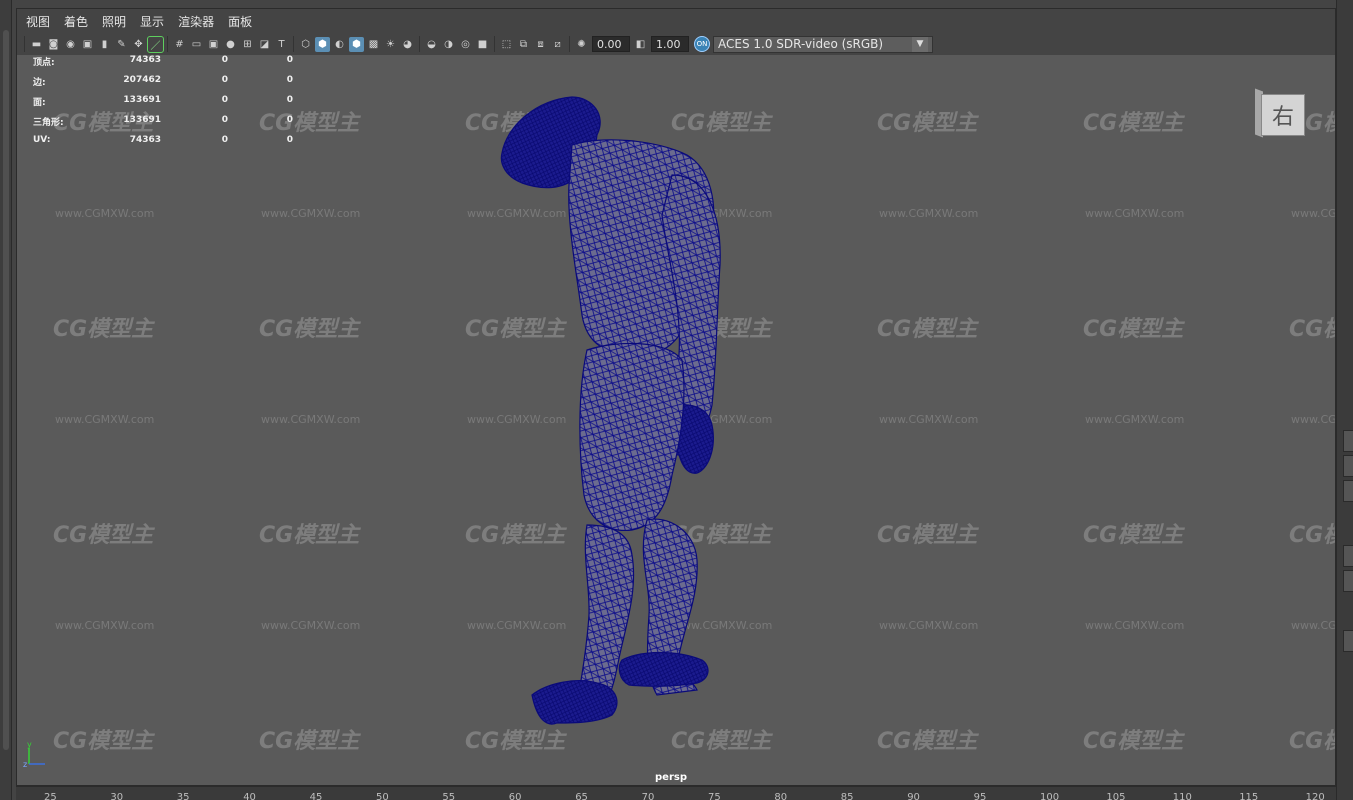 The width and height of the screenshot is (1353, 800). What do you see at coordinates (1344, 400) in the screenshot?
I see `right-panel-strip` at bounding box center [1344, 400].